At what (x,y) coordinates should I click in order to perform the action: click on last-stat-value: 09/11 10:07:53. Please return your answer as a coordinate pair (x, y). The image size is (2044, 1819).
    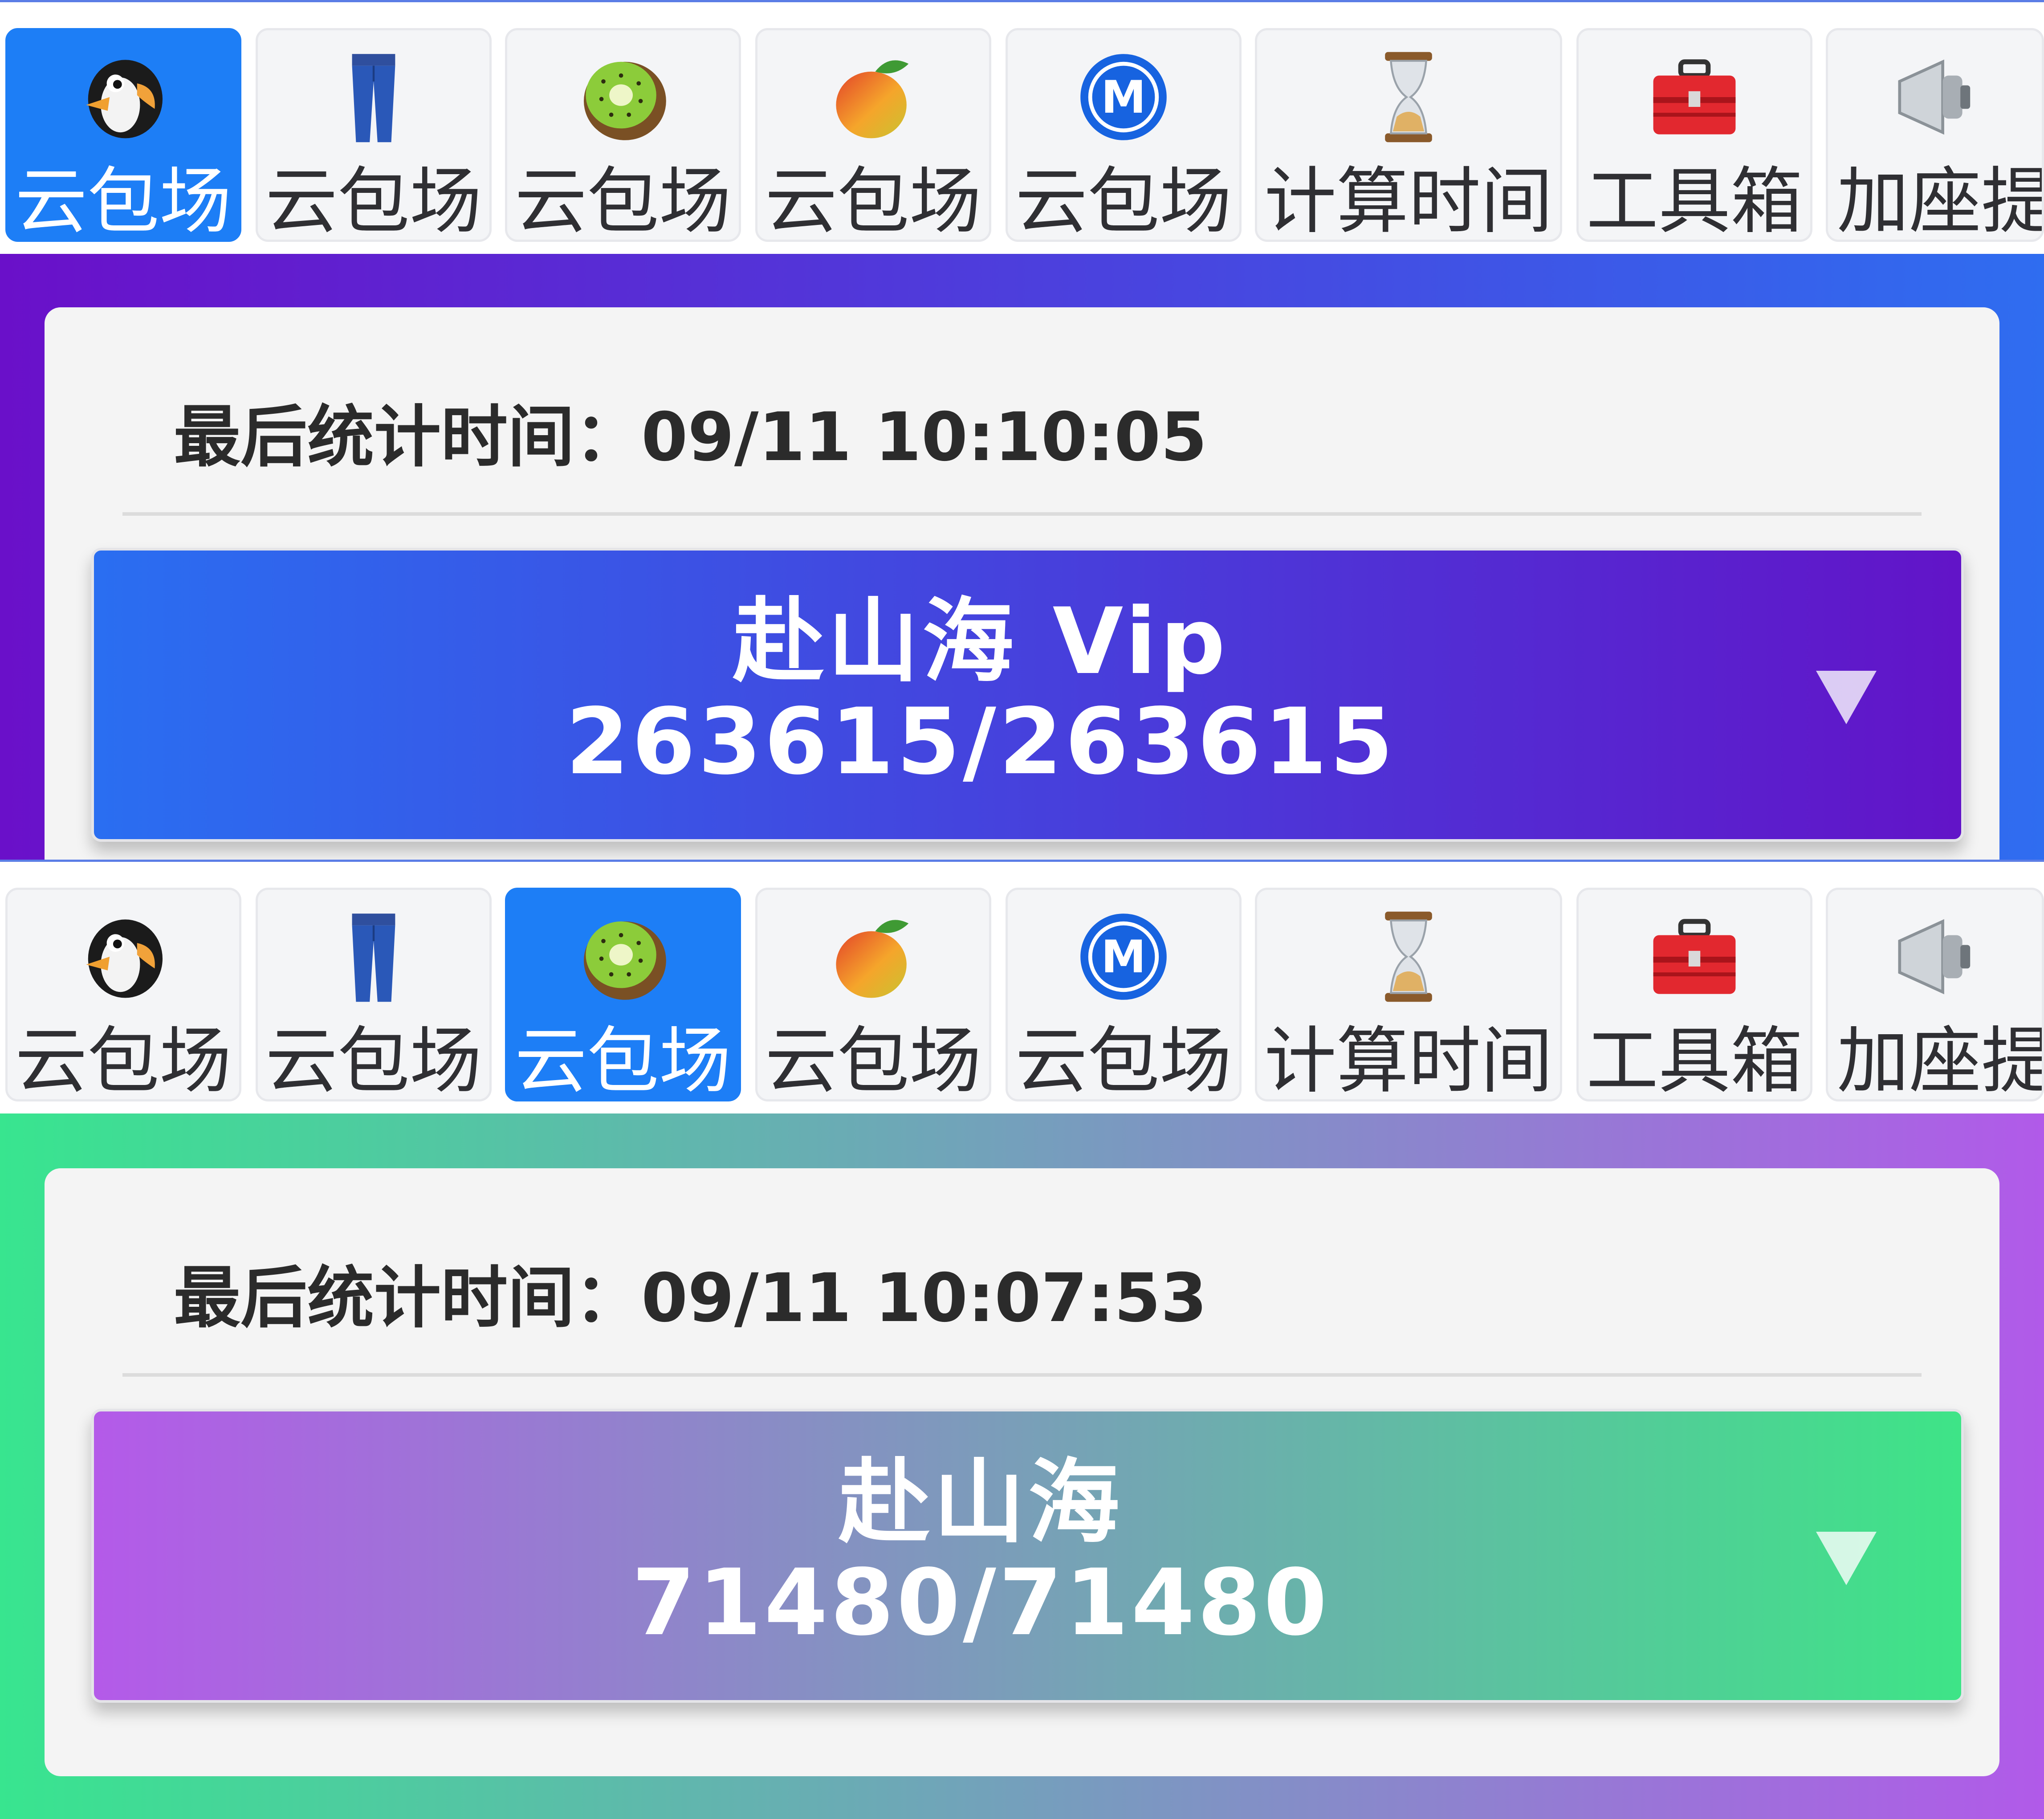
    Looking at the image, I should click on (924, 1299).